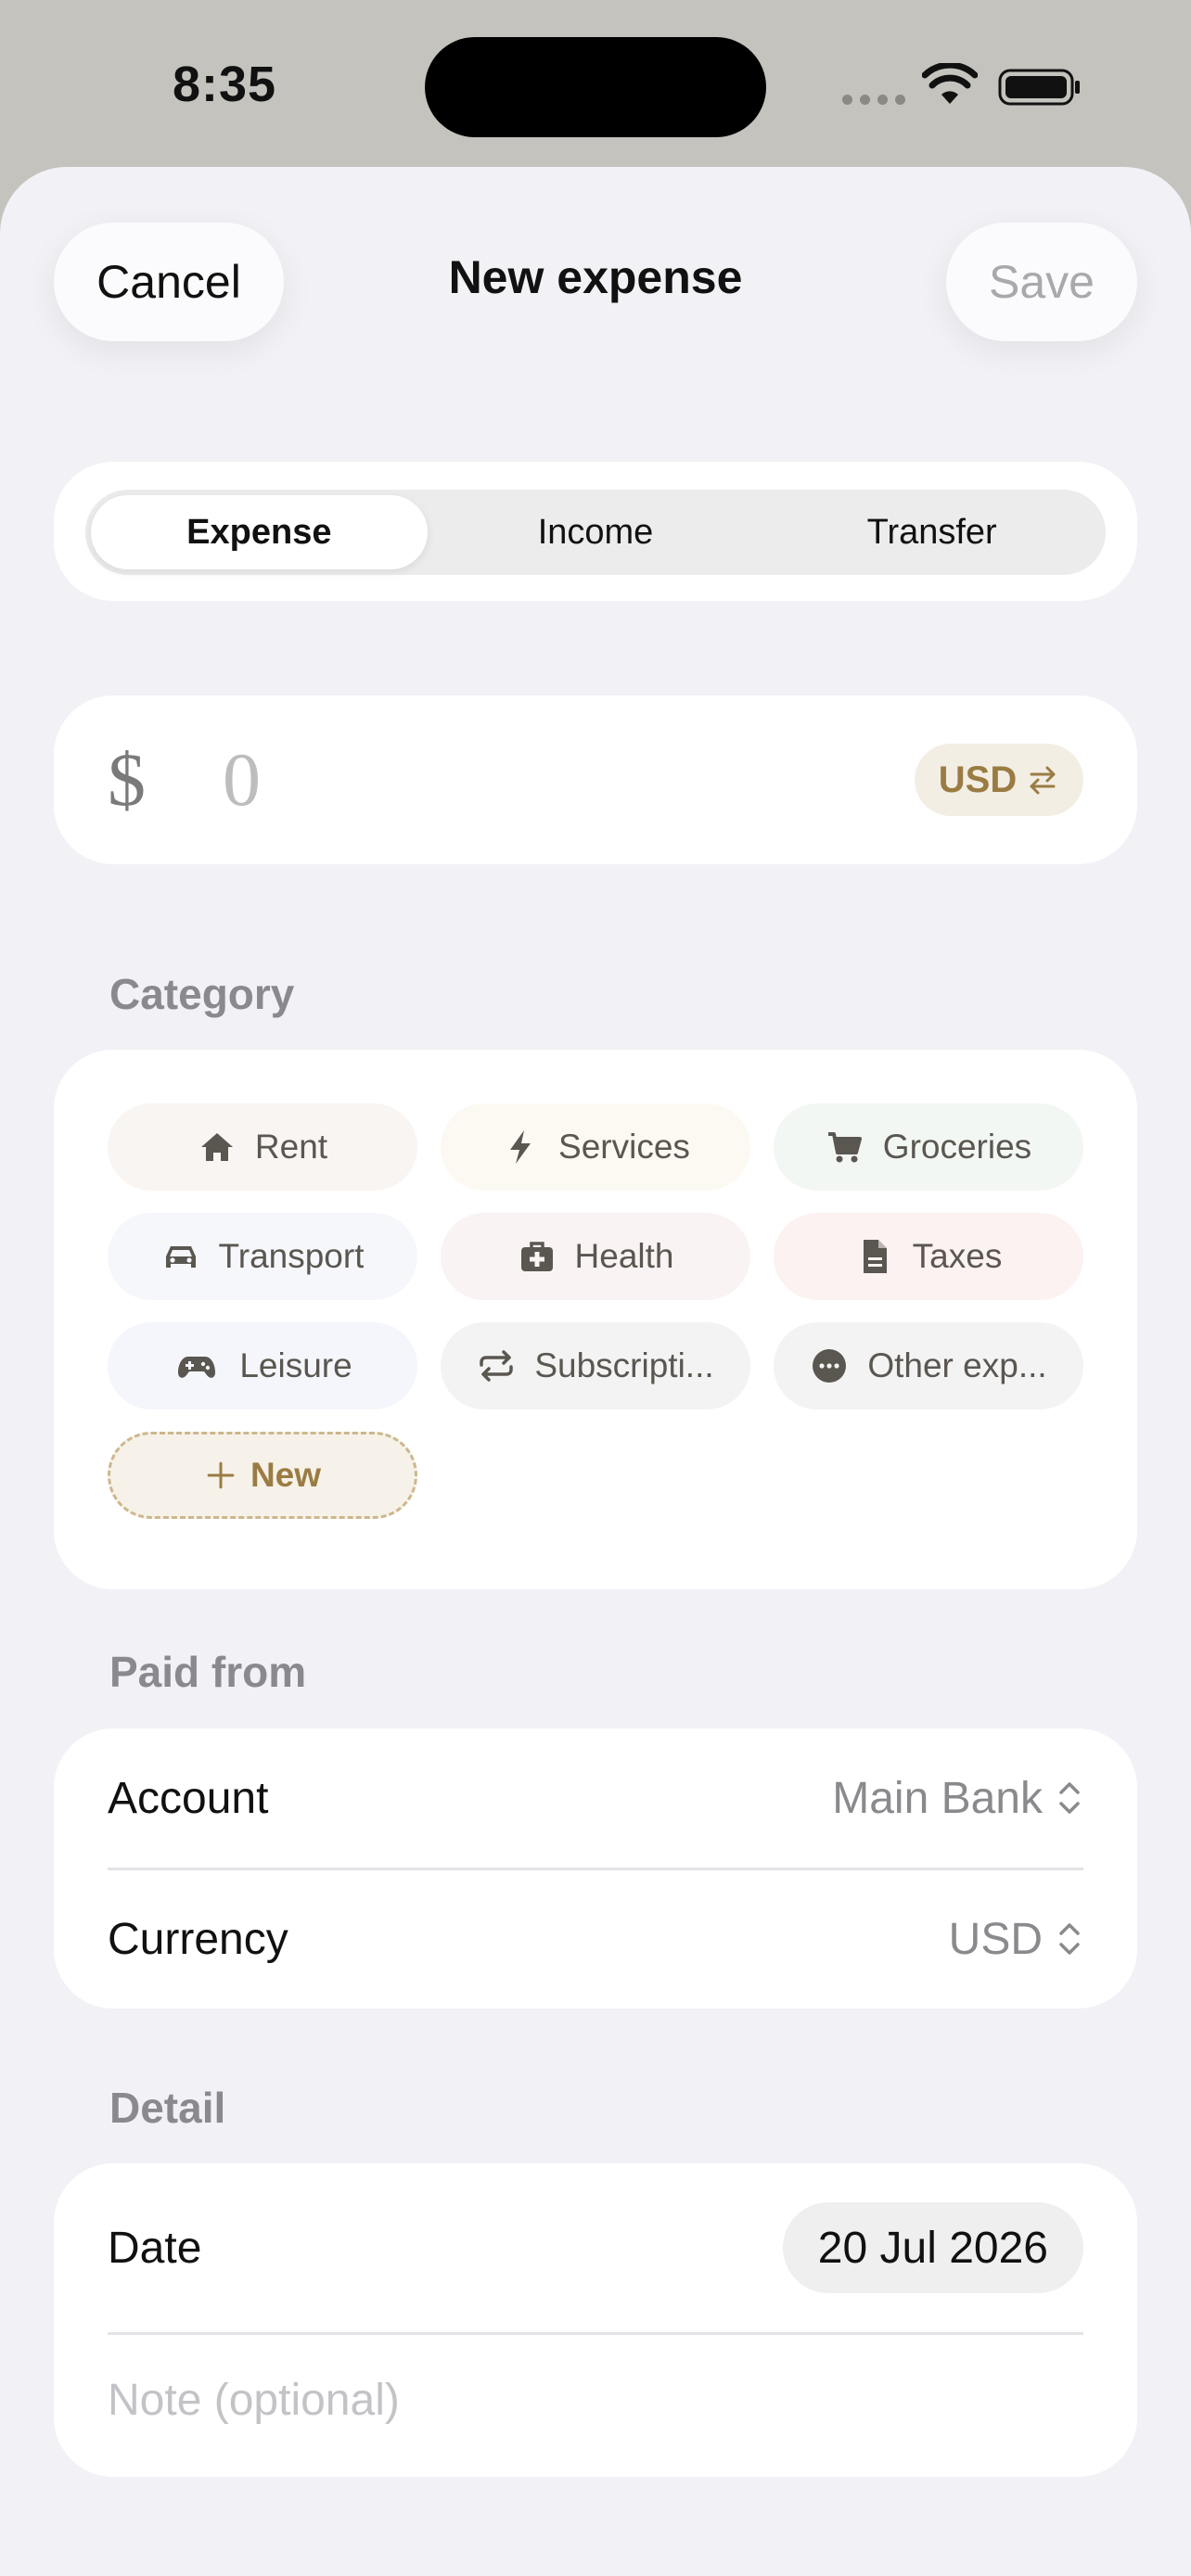 Image resolution: width=1191 pixels, height=2576 pixels. I want to click on account-picker: Main Bank, so click(958, 1799).